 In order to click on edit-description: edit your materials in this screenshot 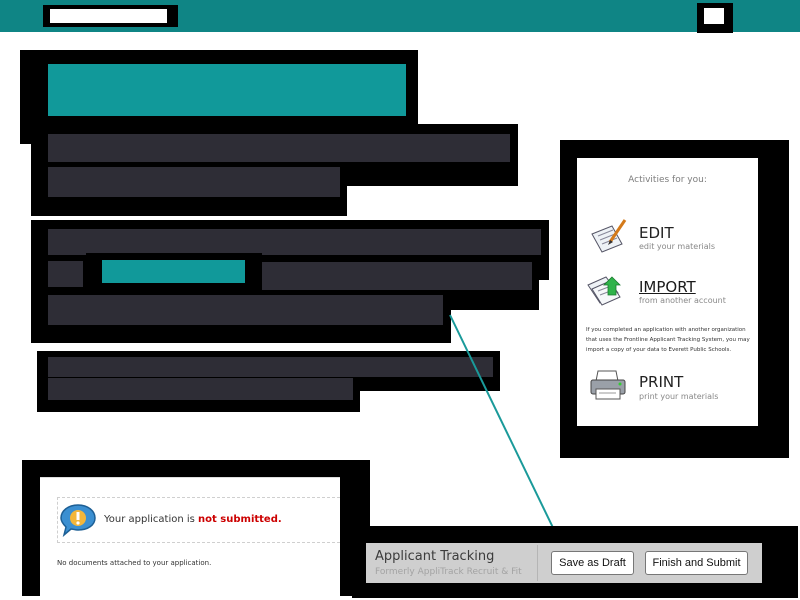, I will do `click(677, 246)`.